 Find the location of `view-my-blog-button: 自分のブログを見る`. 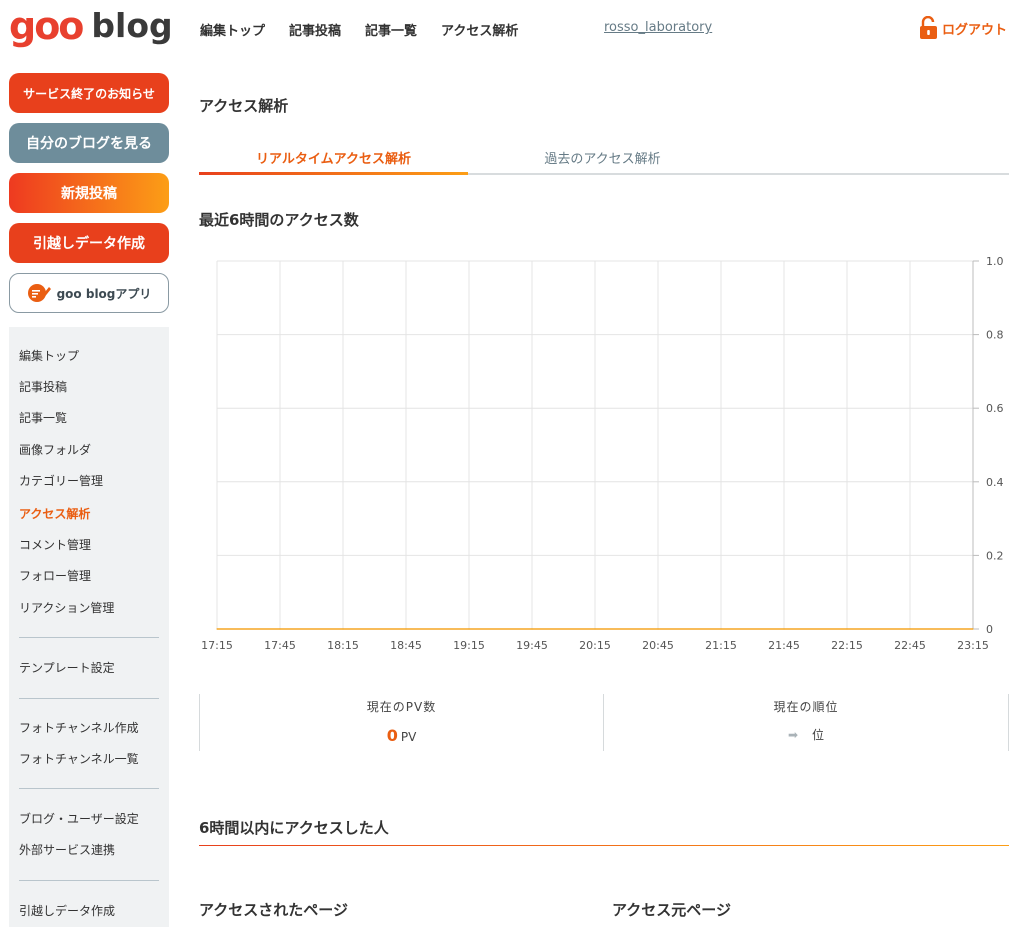

view-my-blog-button: 自分のブログを見る is located at coordinates (89, 143).